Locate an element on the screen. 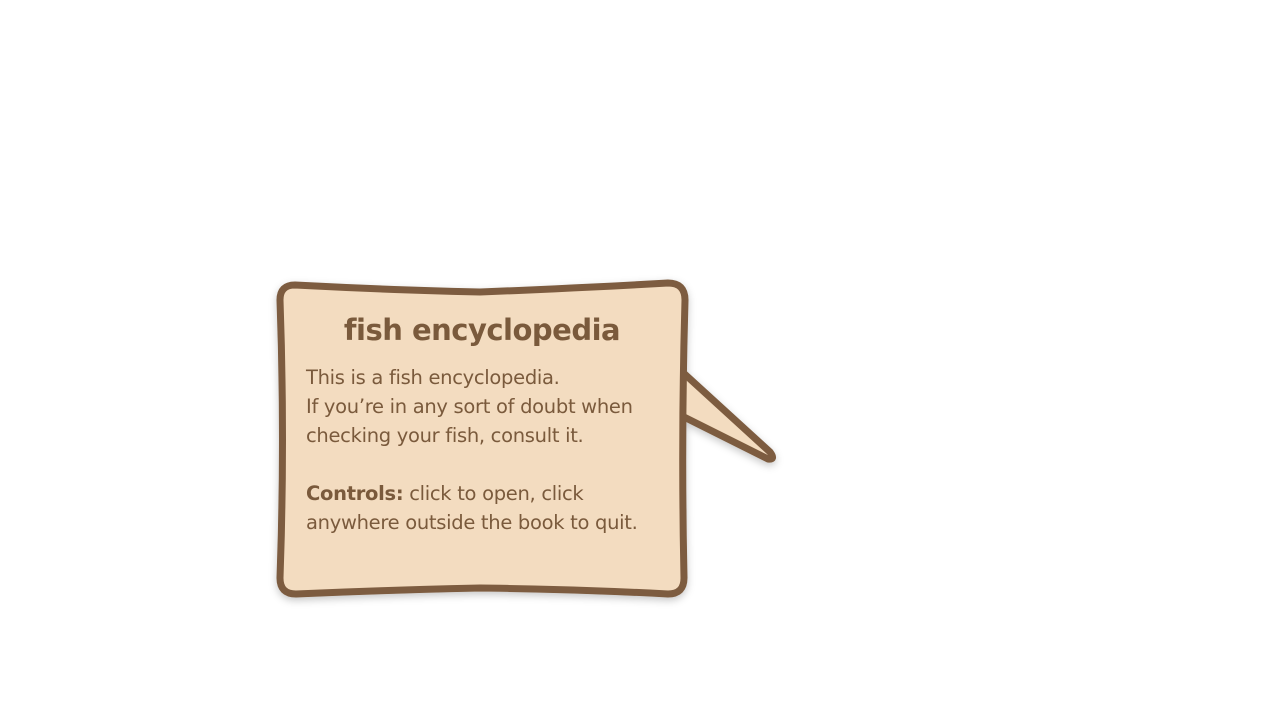 This screenshot has width=1280, height=720. tooltip-pointer-tail is located at coordinates (725, 413).